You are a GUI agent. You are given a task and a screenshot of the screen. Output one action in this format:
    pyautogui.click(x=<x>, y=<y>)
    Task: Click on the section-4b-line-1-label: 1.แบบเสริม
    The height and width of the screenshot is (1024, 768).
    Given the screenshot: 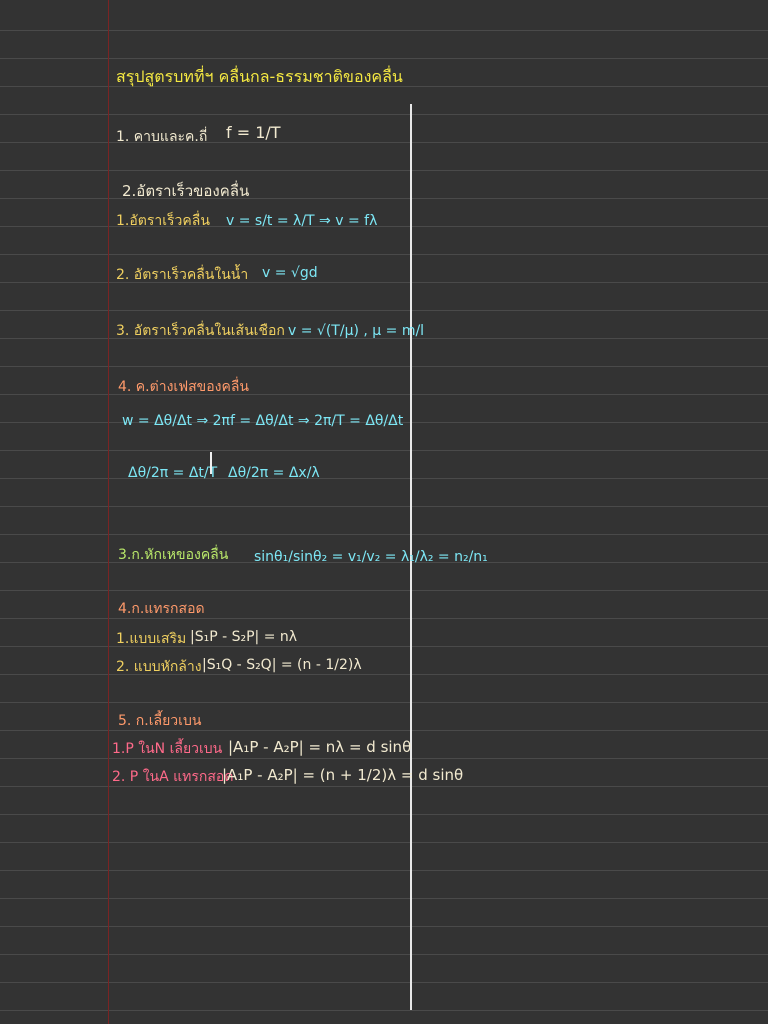 What is the action you would take?
    pyautogui.click(x=151, y=639)
    